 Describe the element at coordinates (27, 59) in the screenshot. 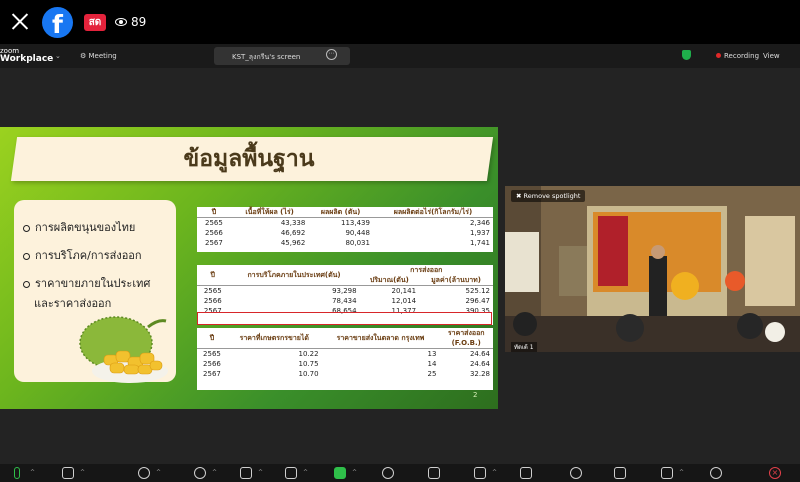

I see `zoom-brand-bottom: Workplace` at that location.